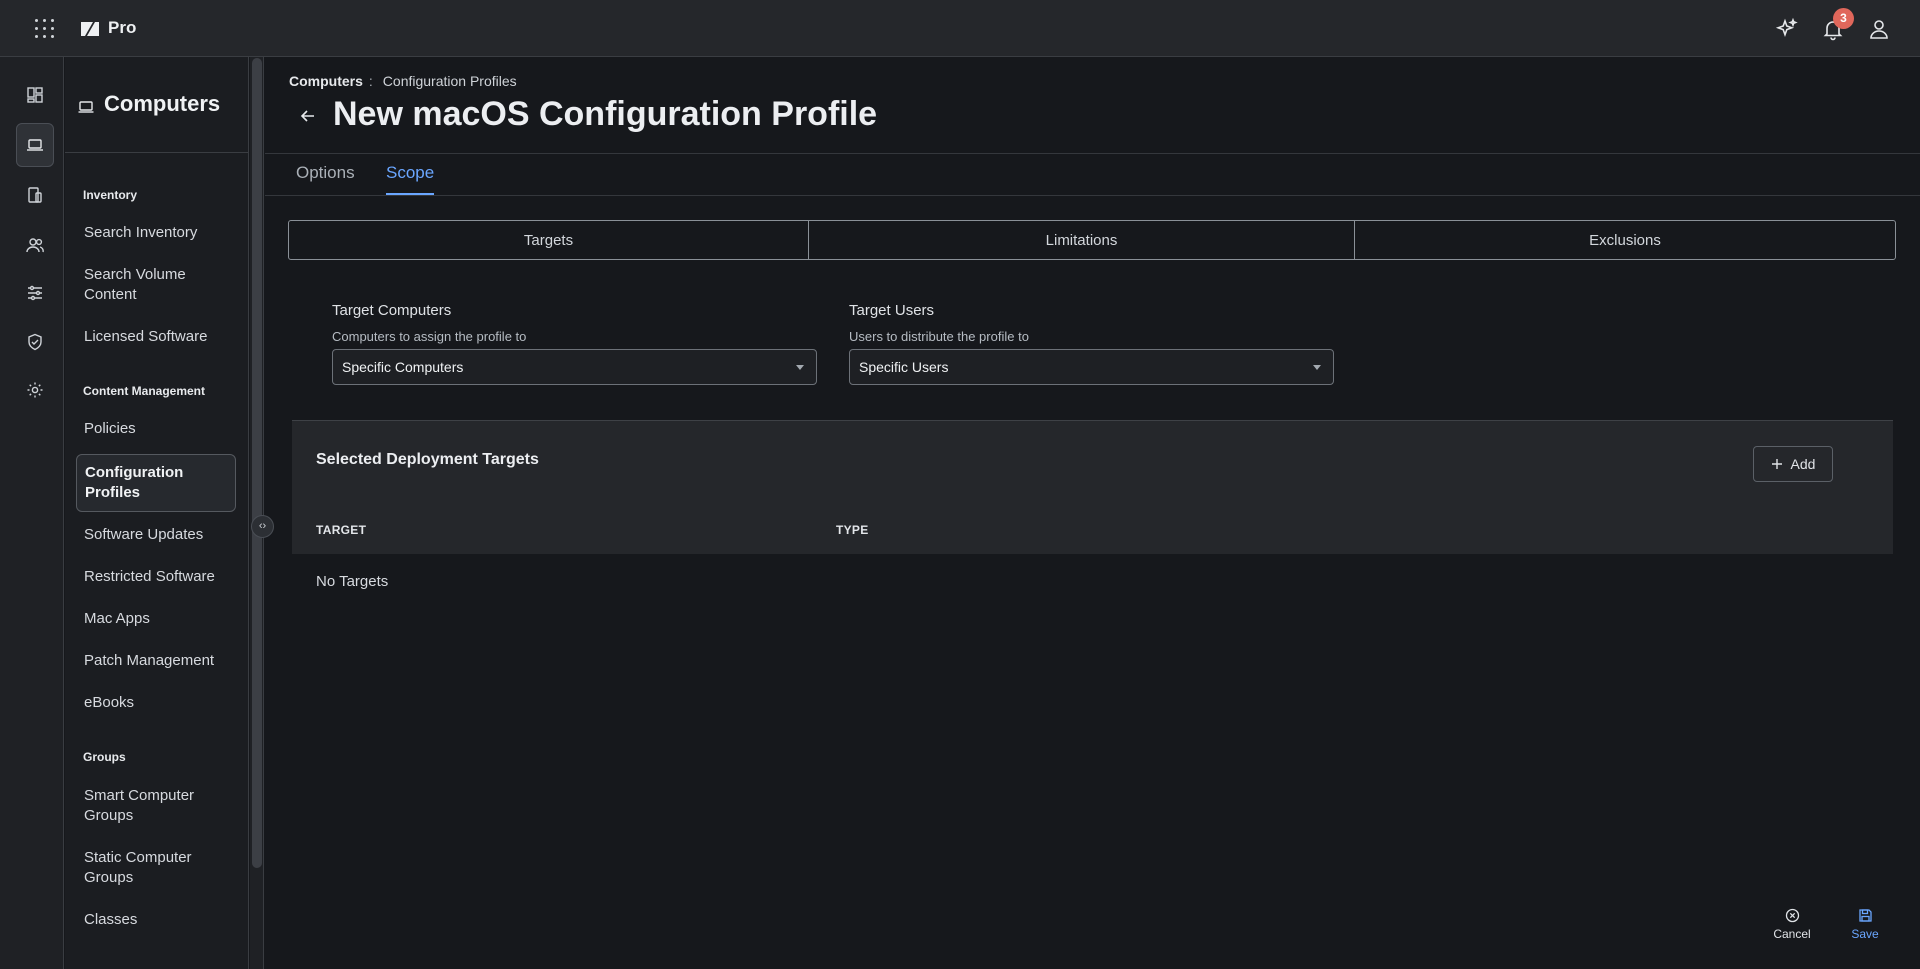 This screenshot has height=969, width=1920. Describe the element at coordinates (939, 336) in the screenshot. I see `target-users-help: Users to distribute the profile to` at that location.